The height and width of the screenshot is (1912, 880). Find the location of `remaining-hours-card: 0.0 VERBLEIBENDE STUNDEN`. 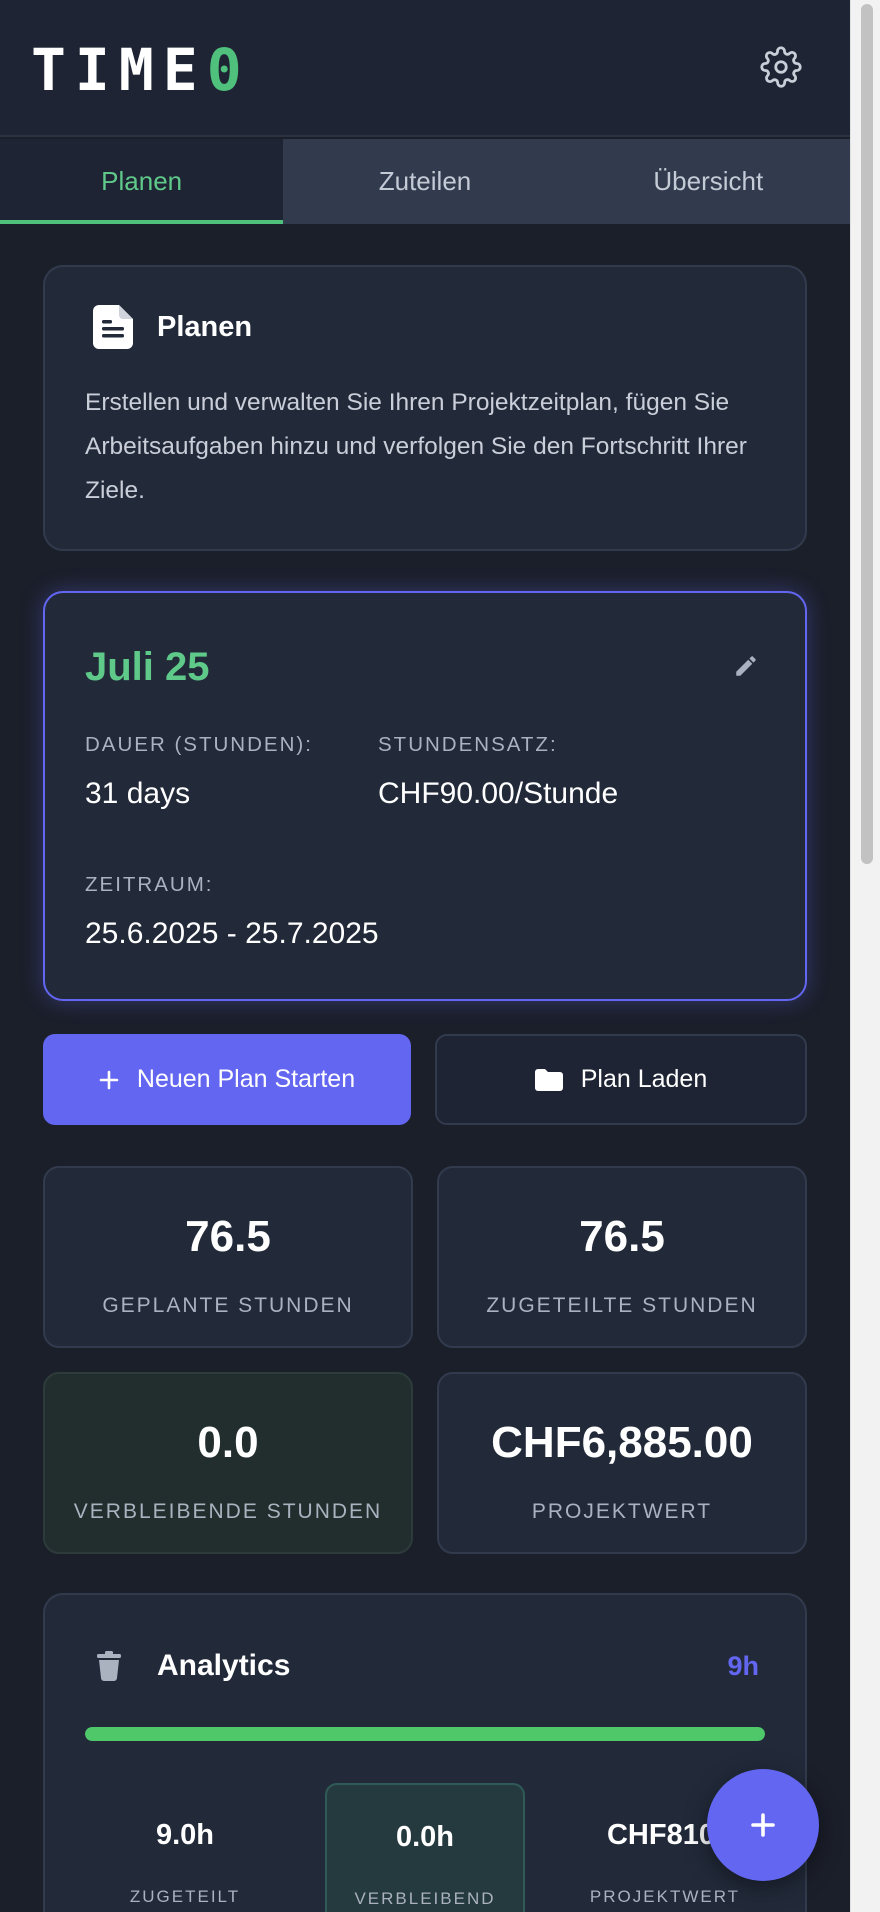

remaining-hours-card: 0.0 VERBLEIBENDE STUNDEN is located at coordinates (228, 1463).